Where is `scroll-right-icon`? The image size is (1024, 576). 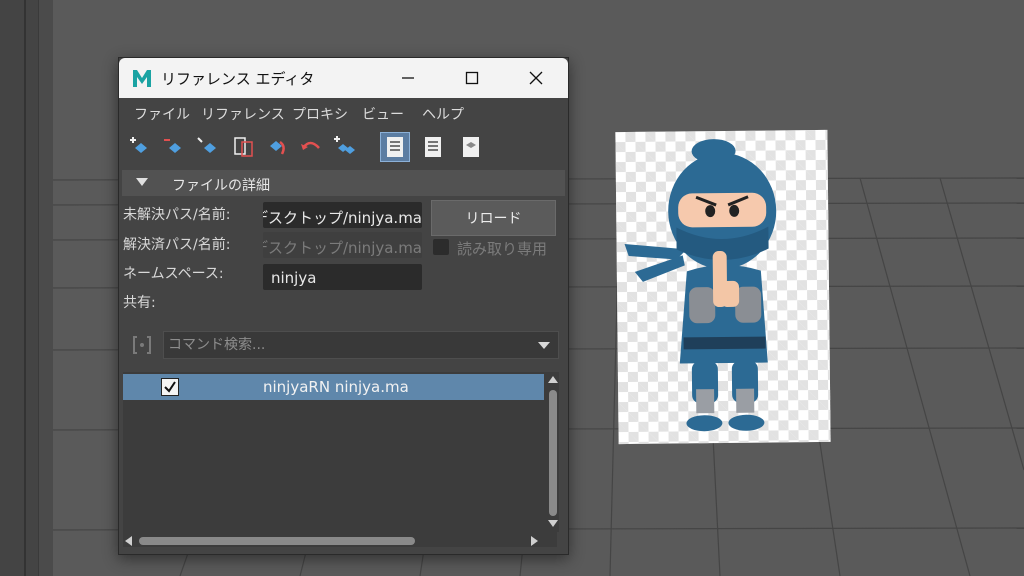 scroll-right-icon is located at coordinates (534, 541).